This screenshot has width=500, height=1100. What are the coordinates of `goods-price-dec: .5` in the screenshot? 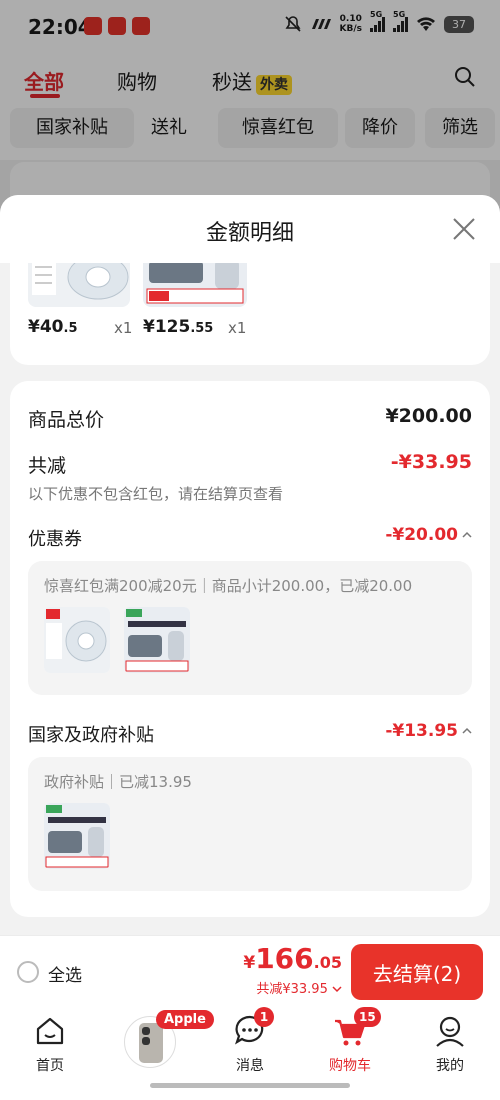 It's located at (70, 328).